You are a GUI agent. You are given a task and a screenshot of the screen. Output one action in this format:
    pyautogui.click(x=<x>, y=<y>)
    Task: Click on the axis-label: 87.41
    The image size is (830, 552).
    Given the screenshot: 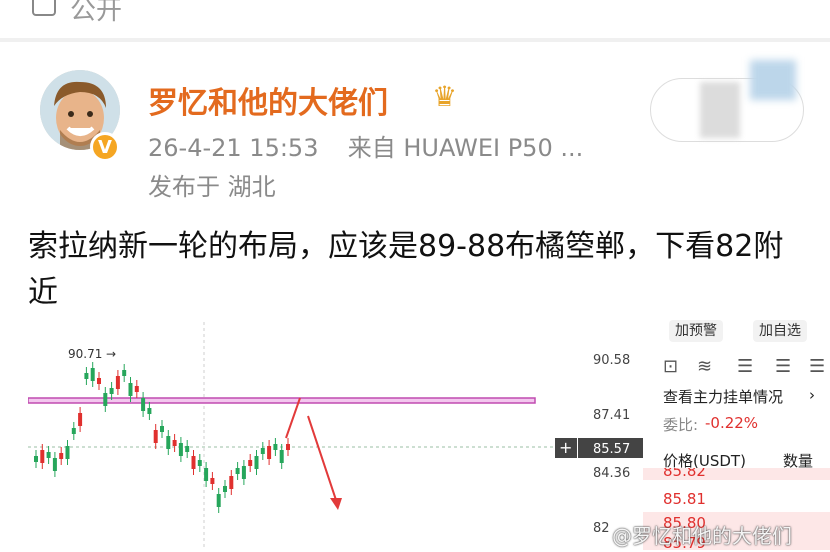 What is the action you would take?
    pyautogui.click(x=611, y=415)
    